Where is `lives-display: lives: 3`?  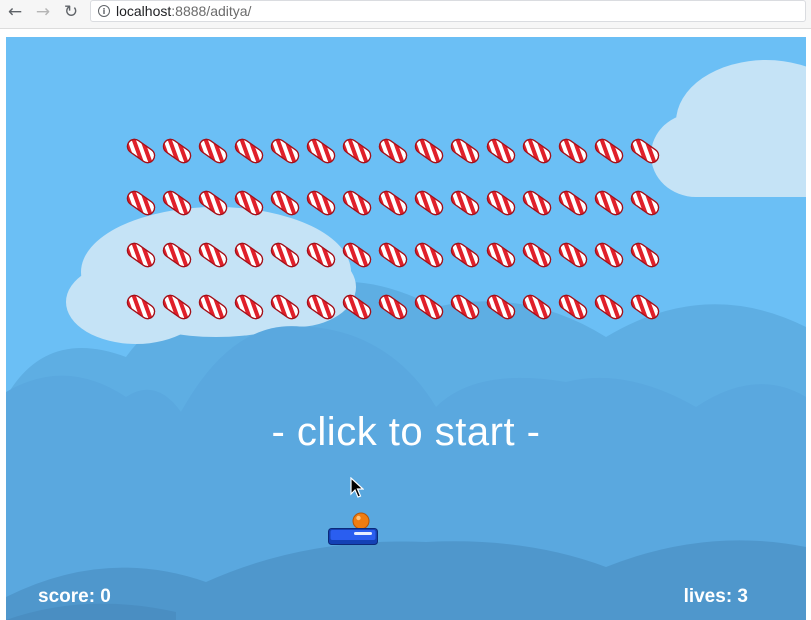
lives-display: lives: 3 is located at coordinates (715, 596).